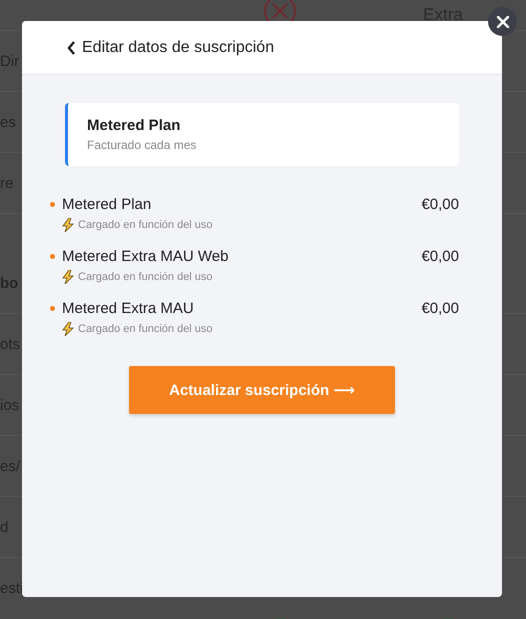 The height and width of the screenshot is (619, 526). What do you see at coordinates (107, 204) in the screenshot?
I see `item-name: Metered Plan` at bounding box center [107, 204].